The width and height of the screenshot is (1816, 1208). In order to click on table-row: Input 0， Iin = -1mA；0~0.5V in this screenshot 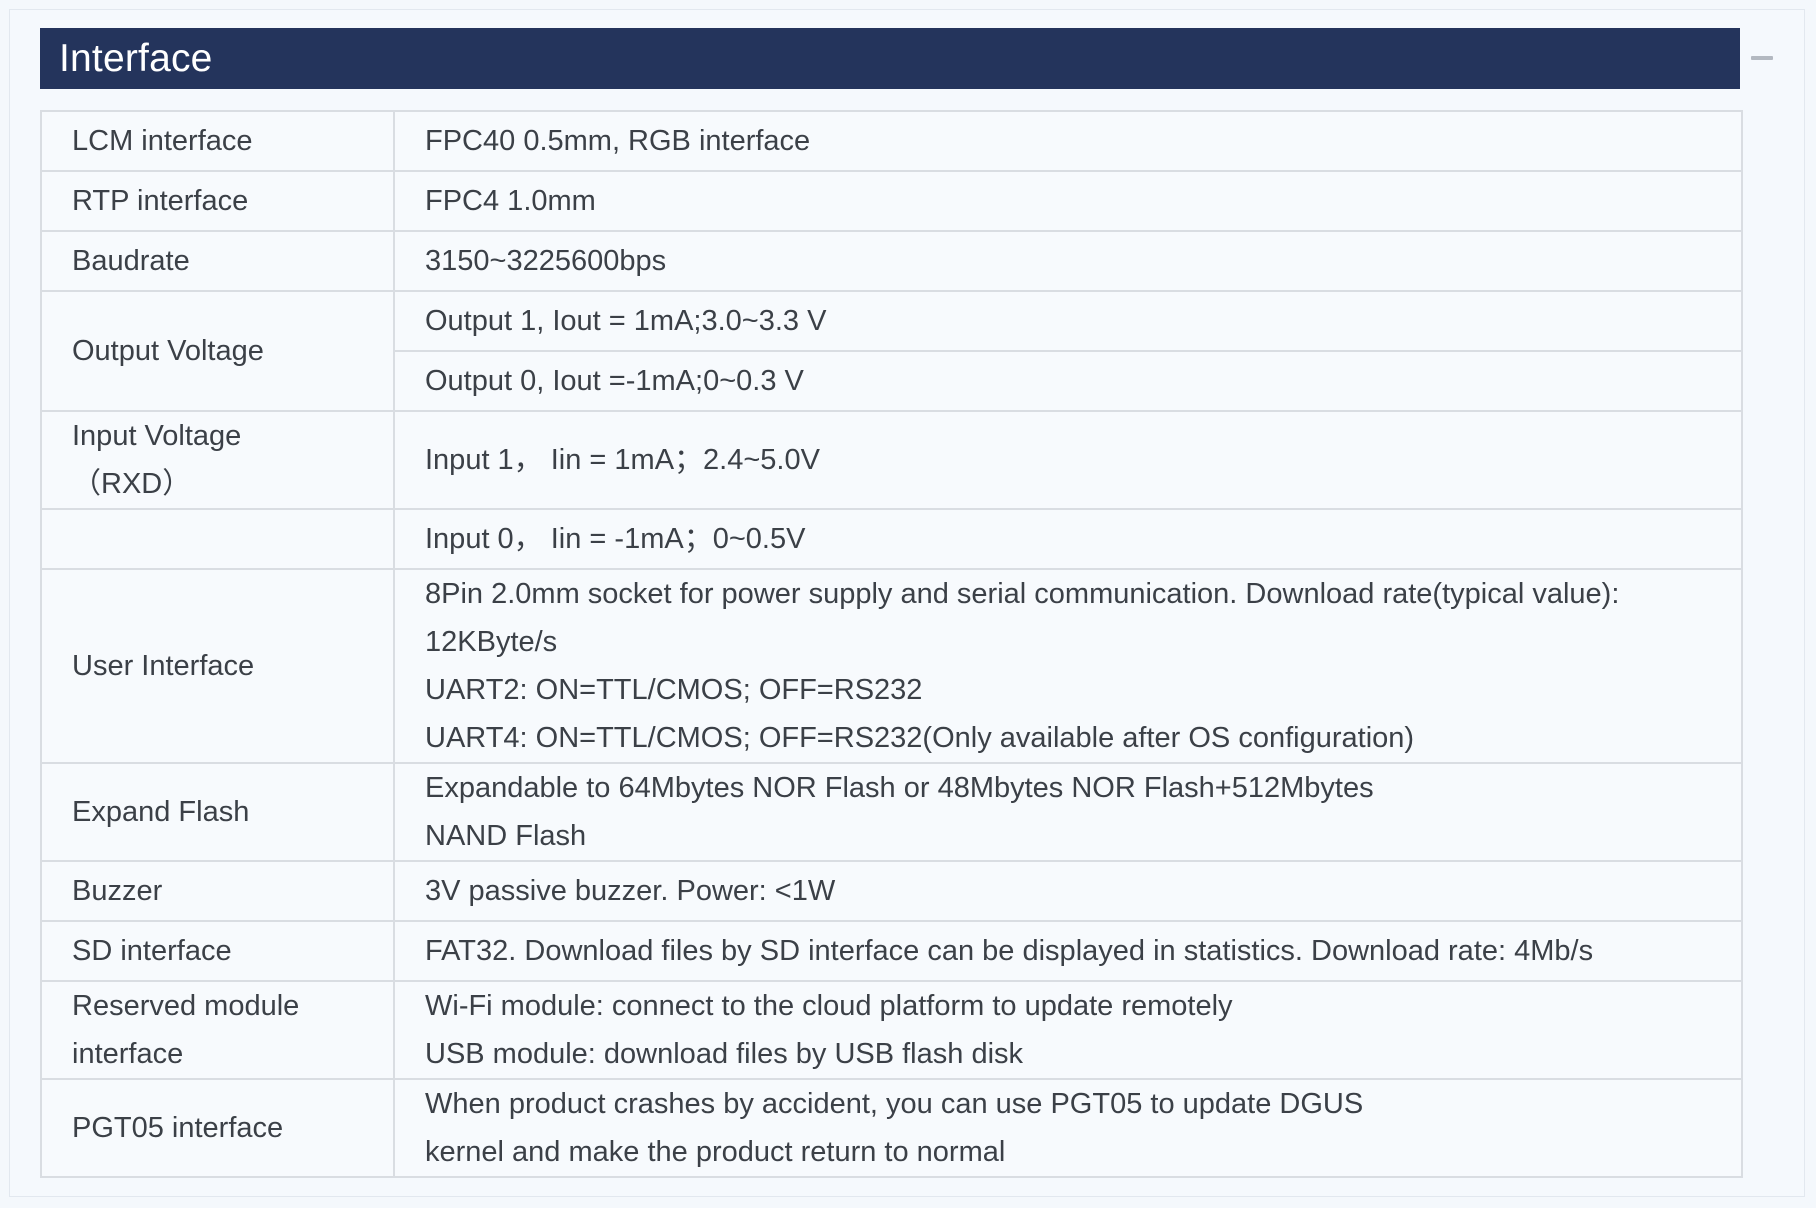, I will do `click(891, 539)`.